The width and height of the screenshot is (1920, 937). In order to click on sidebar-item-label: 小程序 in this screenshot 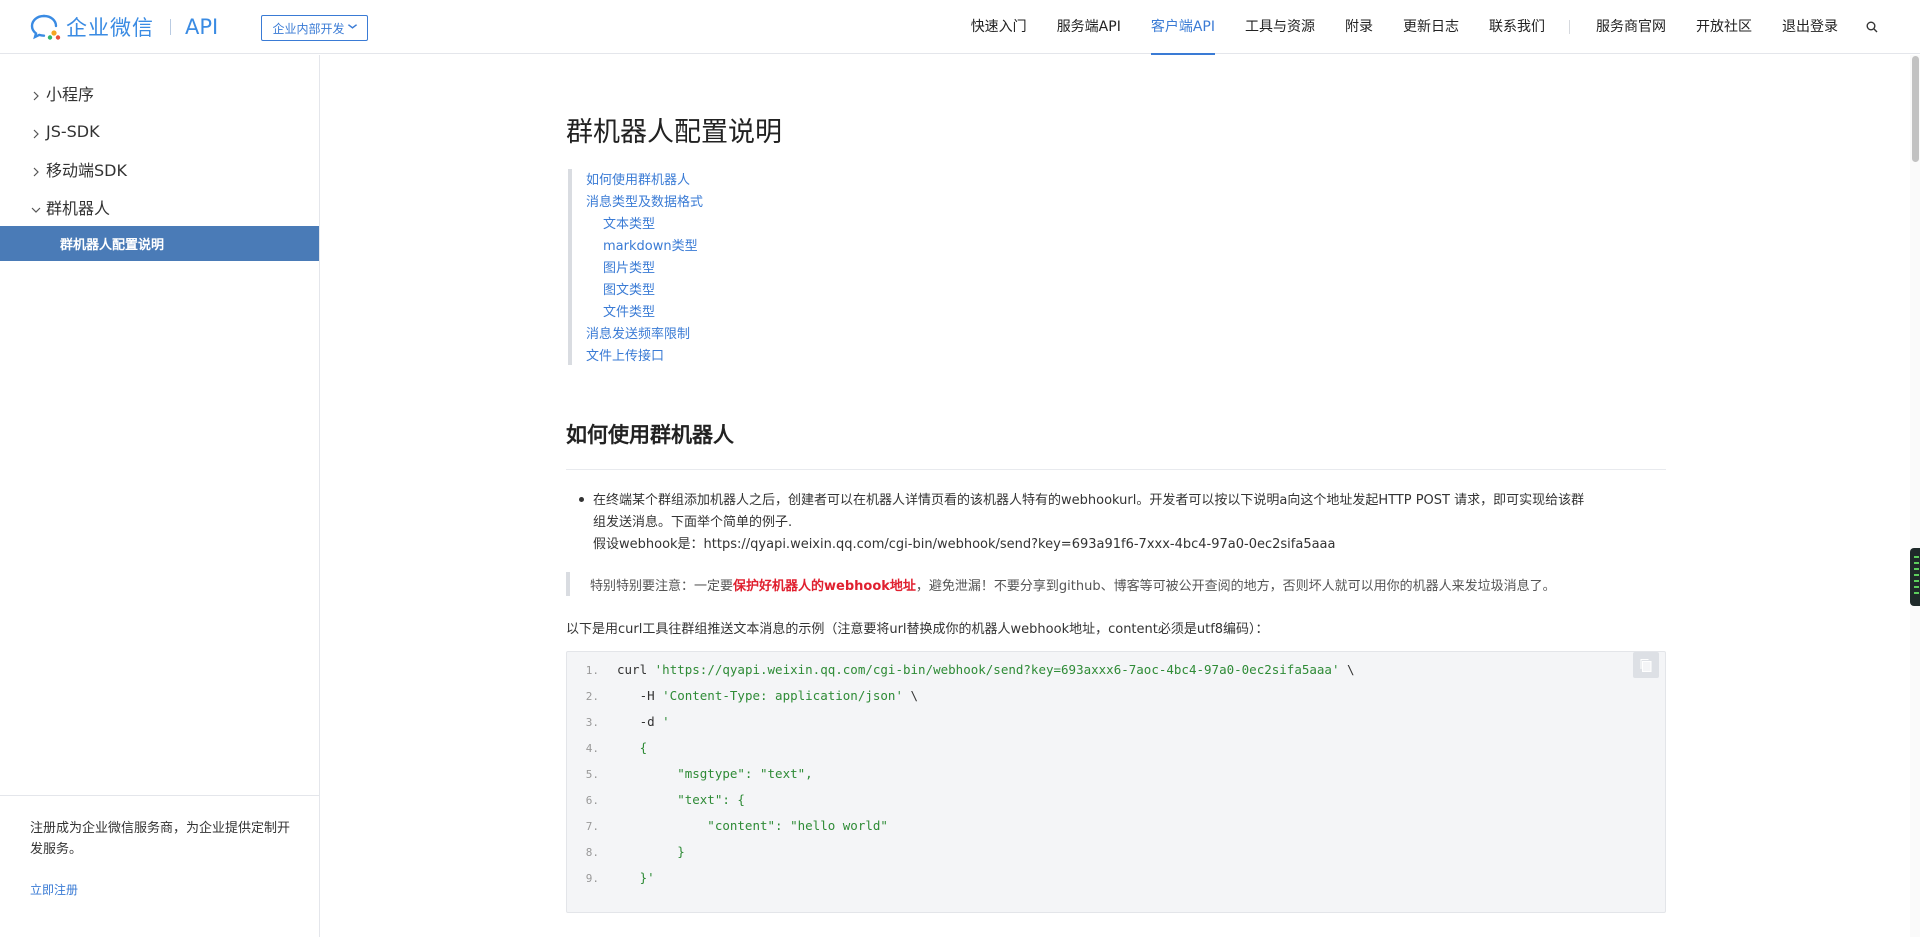, I will do `click(70, 94)`.